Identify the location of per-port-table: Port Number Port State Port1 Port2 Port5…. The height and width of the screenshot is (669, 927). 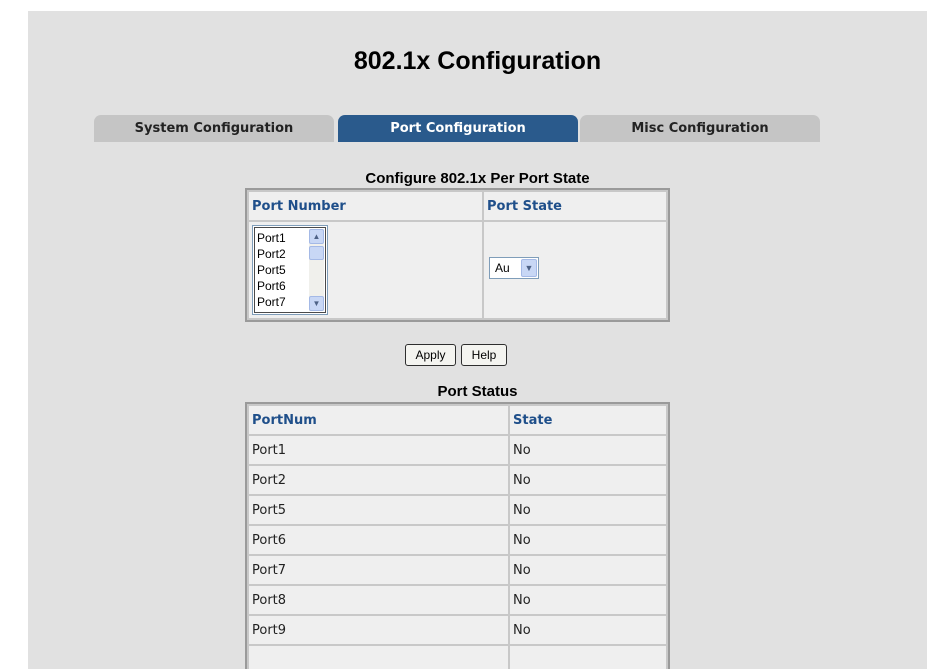
(457, 255).